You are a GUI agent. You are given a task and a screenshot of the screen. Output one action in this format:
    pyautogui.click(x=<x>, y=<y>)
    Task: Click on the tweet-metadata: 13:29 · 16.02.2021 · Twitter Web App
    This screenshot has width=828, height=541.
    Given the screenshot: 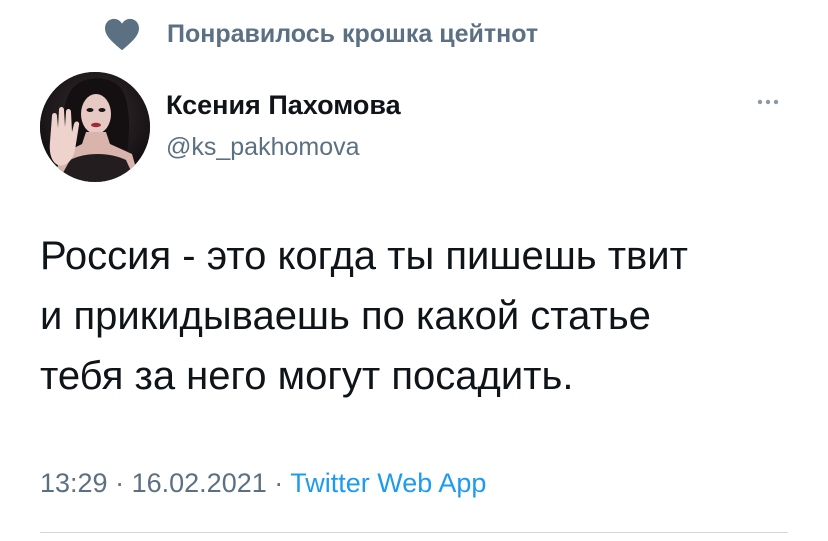 What is the action you would take?
    pyautogui.click(x=263, y=483)
    